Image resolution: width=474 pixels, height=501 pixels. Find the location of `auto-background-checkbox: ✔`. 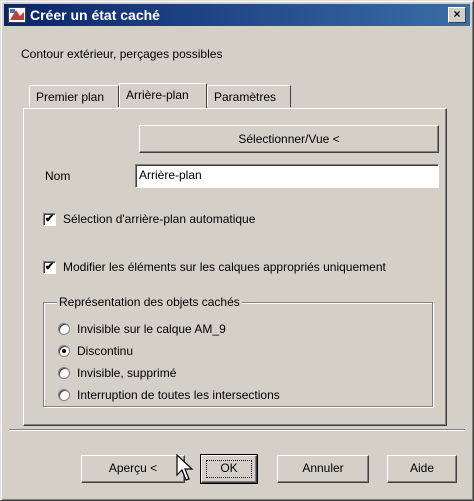

auto-background-checkbox: ✔ is located at coordinates (49, 219).